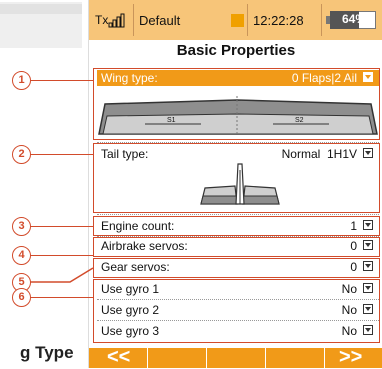  I want to click on callout-6: 6, so click(21, 297).